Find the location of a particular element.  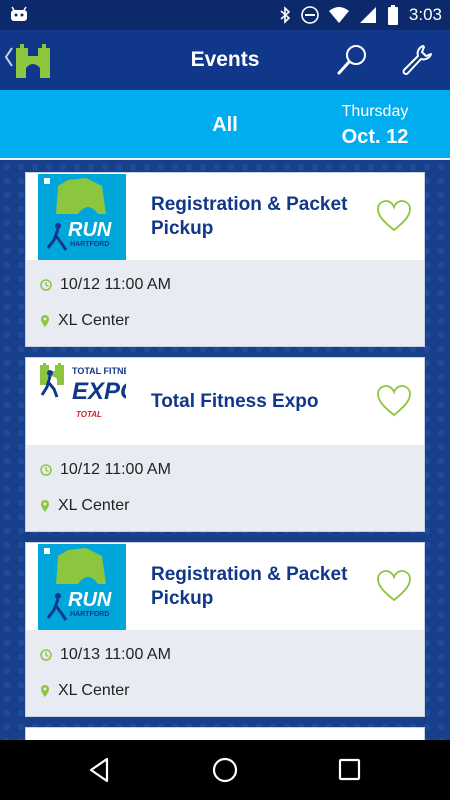

tab-day-of-week: Thursday is located at coordinates (375, 111).